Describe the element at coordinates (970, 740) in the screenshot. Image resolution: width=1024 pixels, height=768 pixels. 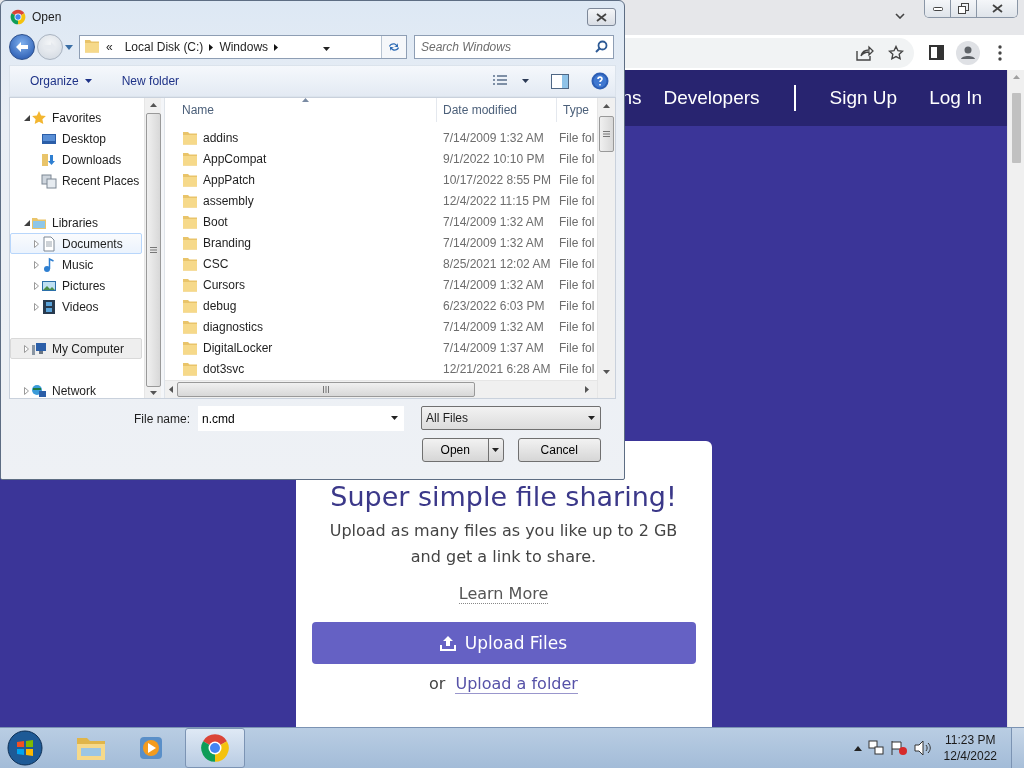
I see `clock-time: 11:23 PM` at that location.